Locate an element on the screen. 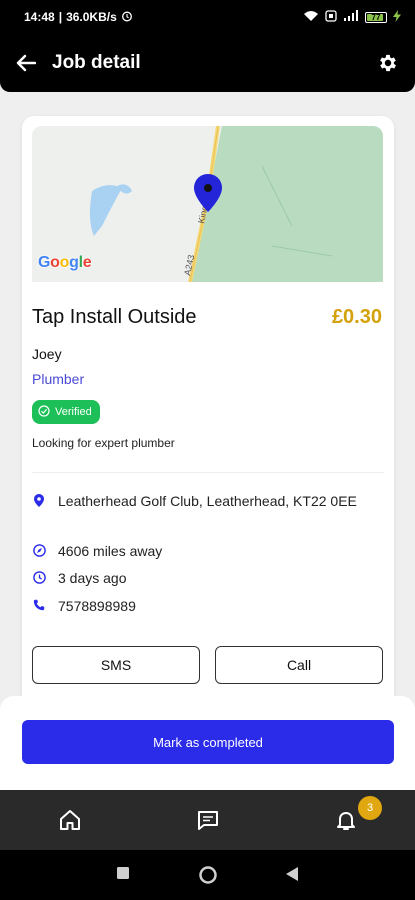 Image resolution: width=415 pixels, height=900 pixels. sim-icon is located at coordinates (331, 17).